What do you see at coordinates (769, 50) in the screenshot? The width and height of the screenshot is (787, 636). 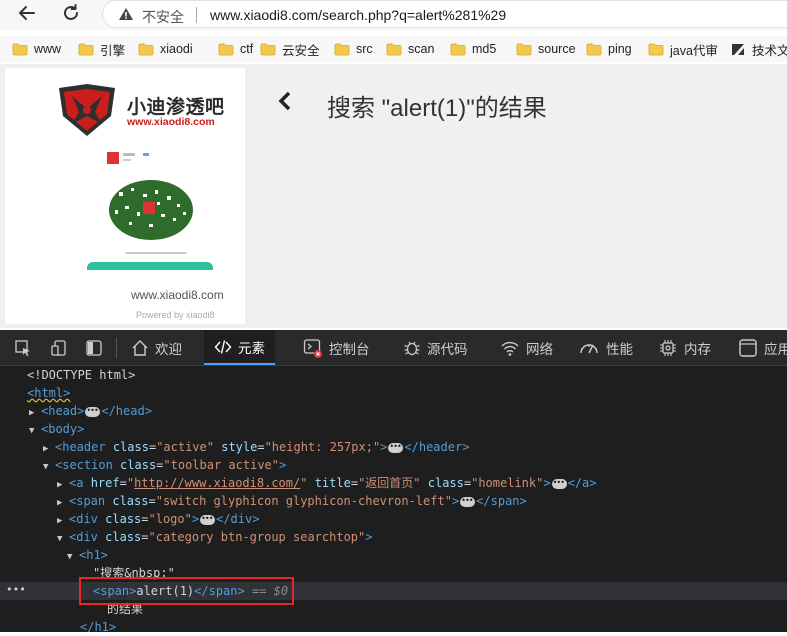 I see `bookmark-label: 技术文` at bounding box center [769, 50].